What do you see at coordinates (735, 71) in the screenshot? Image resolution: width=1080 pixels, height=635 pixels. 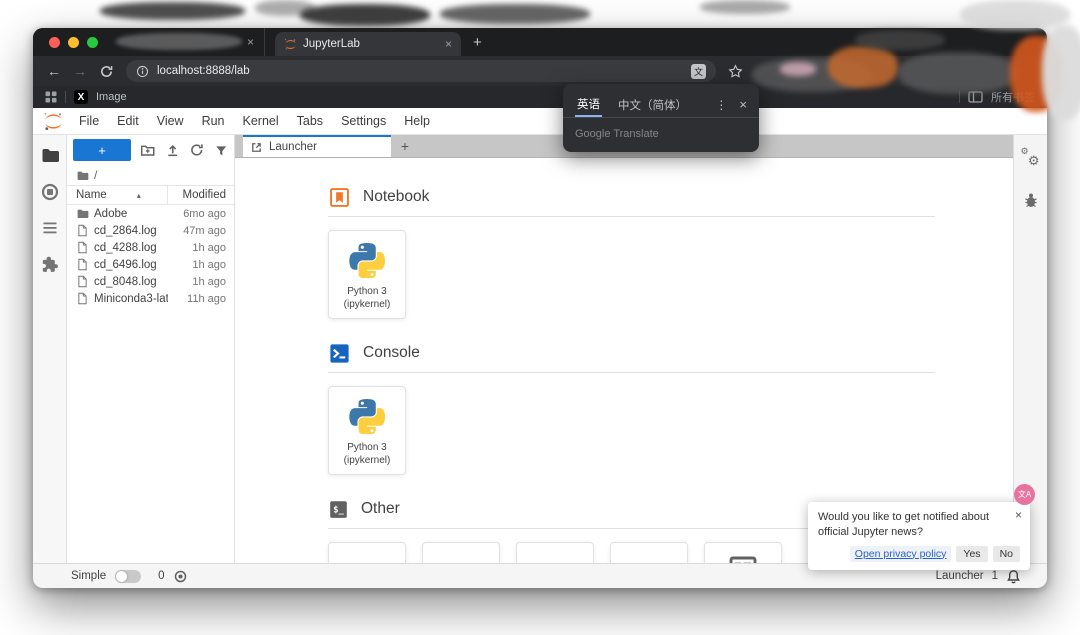 I see `bookmark-star-icon` at bounding box center [735, 71].